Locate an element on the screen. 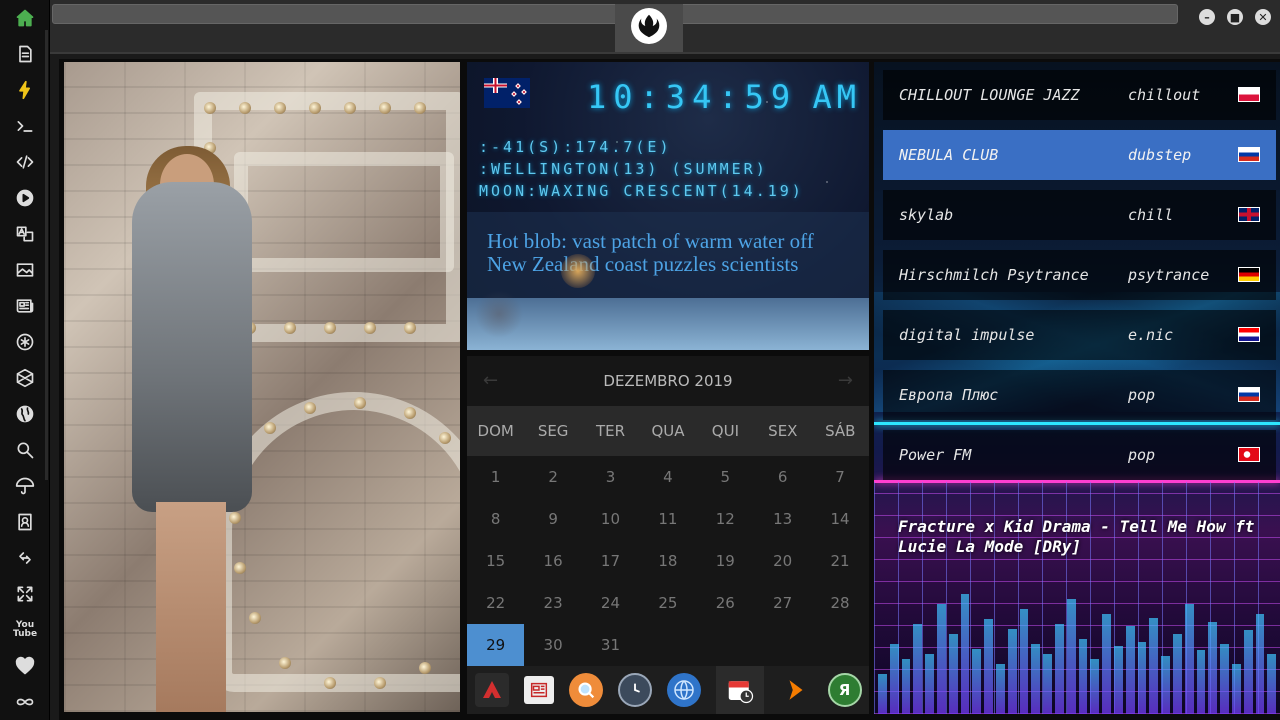 Image resolution: width=1280 pixels, height=720 pixels. home-icon is located at coordinates (25, 18).